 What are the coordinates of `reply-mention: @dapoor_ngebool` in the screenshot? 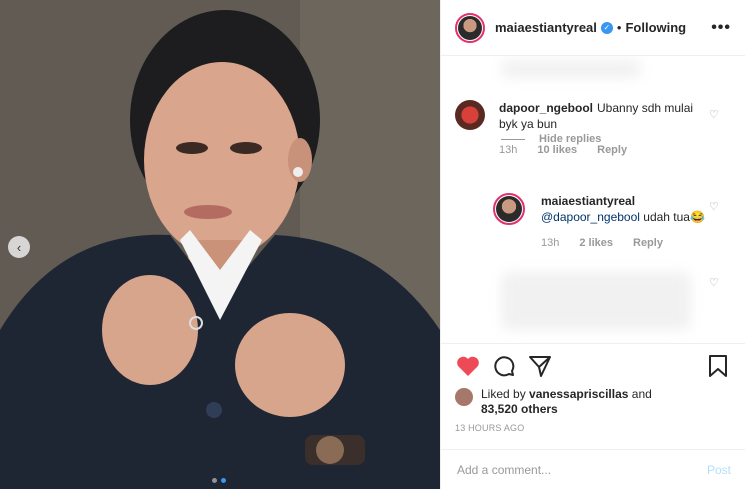 It's located at (590, 217).